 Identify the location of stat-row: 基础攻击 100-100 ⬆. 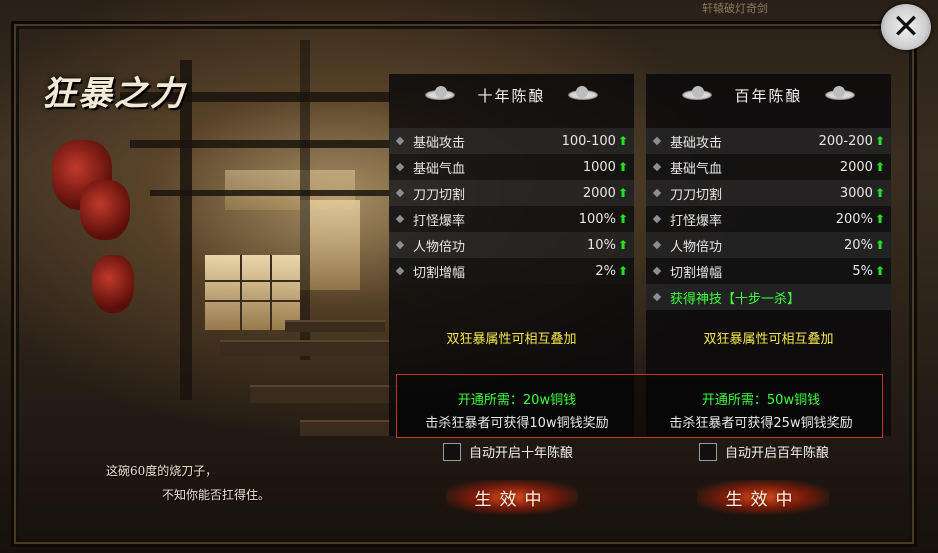
(511, 141).